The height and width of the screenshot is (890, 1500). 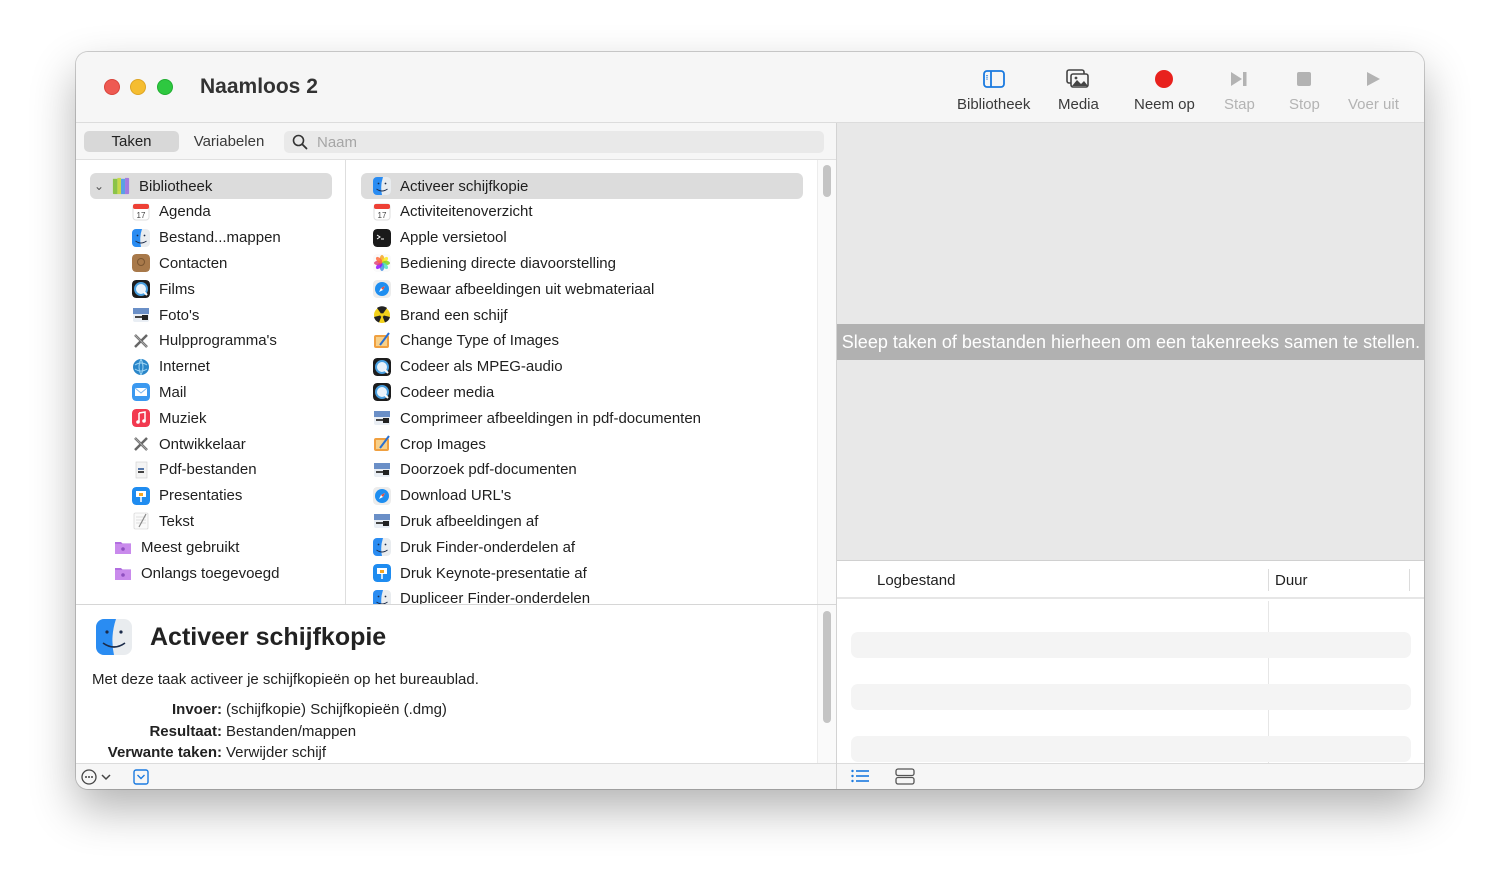 What do you see at coordinates (232, 444) in the screenshot?
I see `library-item: Ontwikkelaar` at bounding box center [232, 444].